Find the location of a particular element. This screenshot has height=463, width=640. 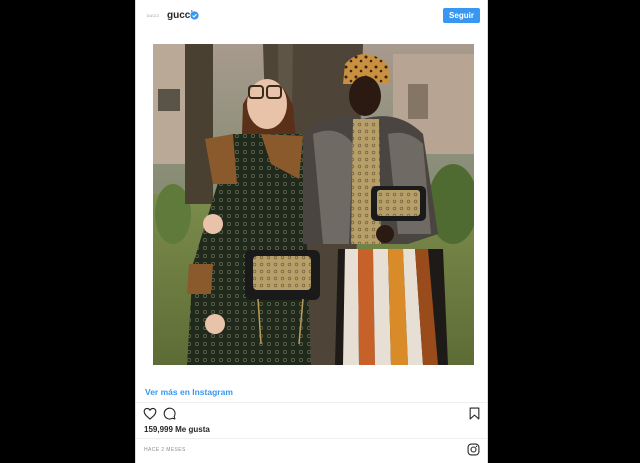

heart-icon is located at coordinates (150, 413).